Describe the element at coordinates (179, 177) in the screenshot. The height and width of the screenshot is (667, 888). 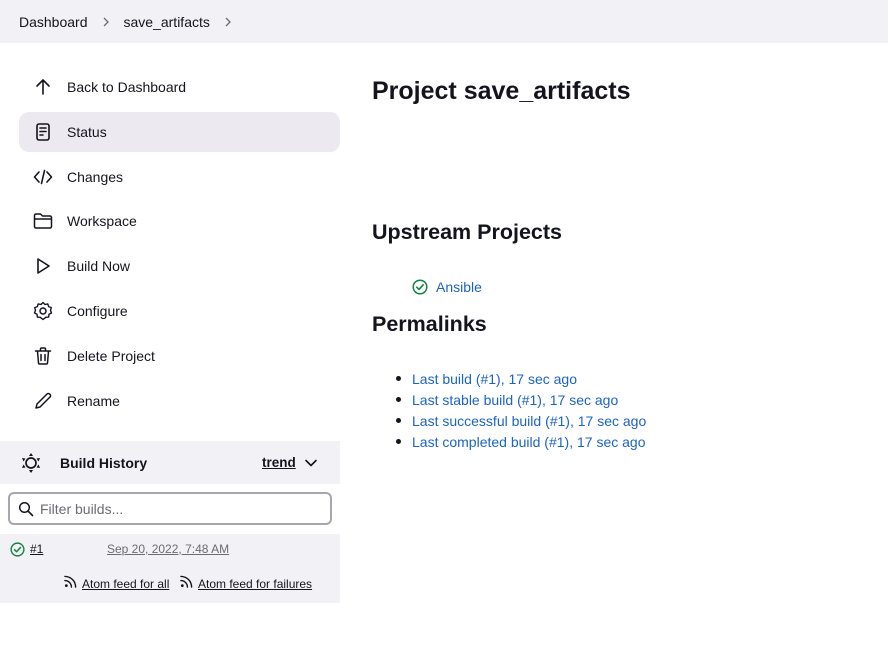
I see `sidebar-item-changes: Changes` at that location.